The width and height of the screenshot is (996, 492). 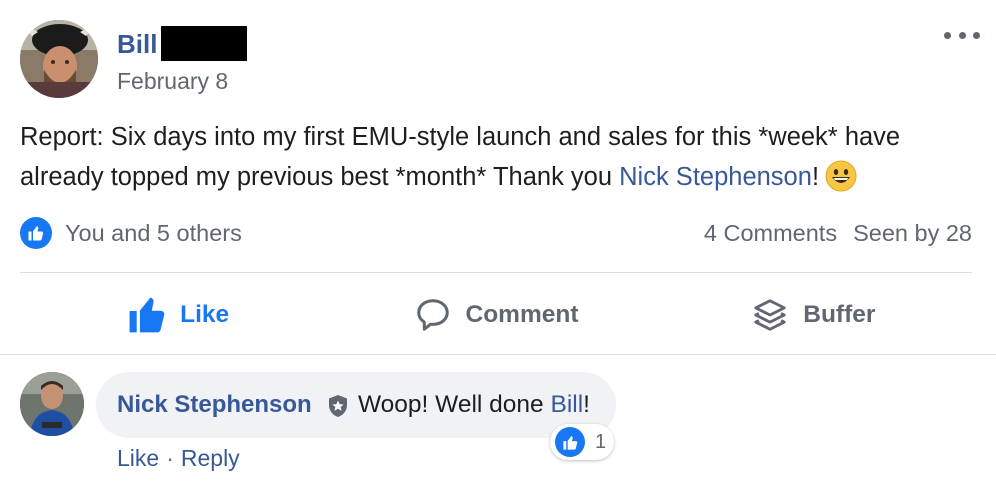 I want to click on comment-actions: Like · Reply, so click(x=178, y=458).